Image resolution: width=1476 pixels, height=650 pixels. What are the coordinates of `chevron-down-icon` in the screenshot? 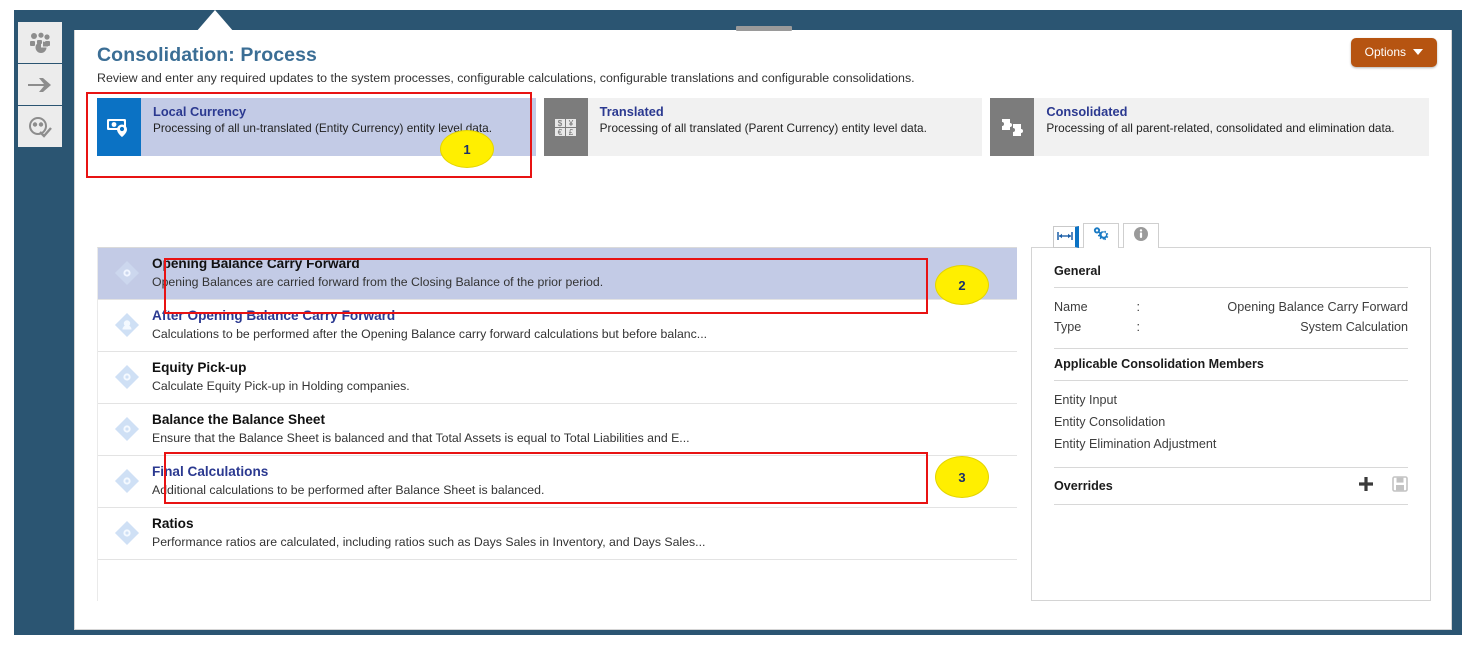 It's located at (1418, 52).